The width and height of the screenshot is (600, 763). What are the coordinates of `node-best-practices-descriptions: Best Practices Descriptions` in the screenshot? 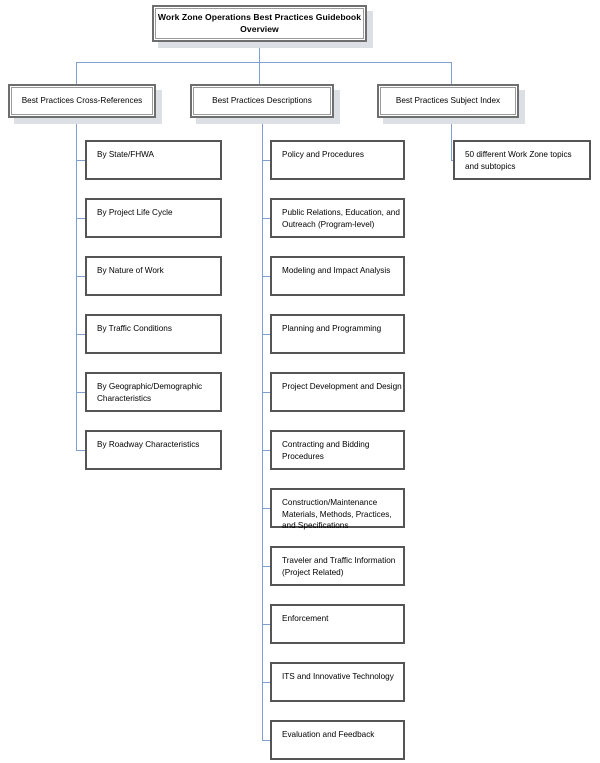 It's located at (262, 101).